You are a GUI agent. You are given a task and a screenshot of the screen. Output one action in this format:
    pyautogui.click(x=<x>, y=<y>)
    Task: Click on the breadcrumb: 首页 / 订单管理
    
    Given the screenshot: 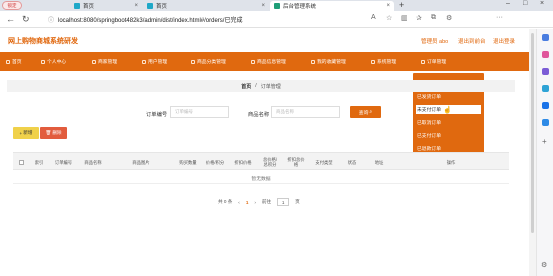 What is the action you would take?
    pyautogui.click(x=261, y=86)
    